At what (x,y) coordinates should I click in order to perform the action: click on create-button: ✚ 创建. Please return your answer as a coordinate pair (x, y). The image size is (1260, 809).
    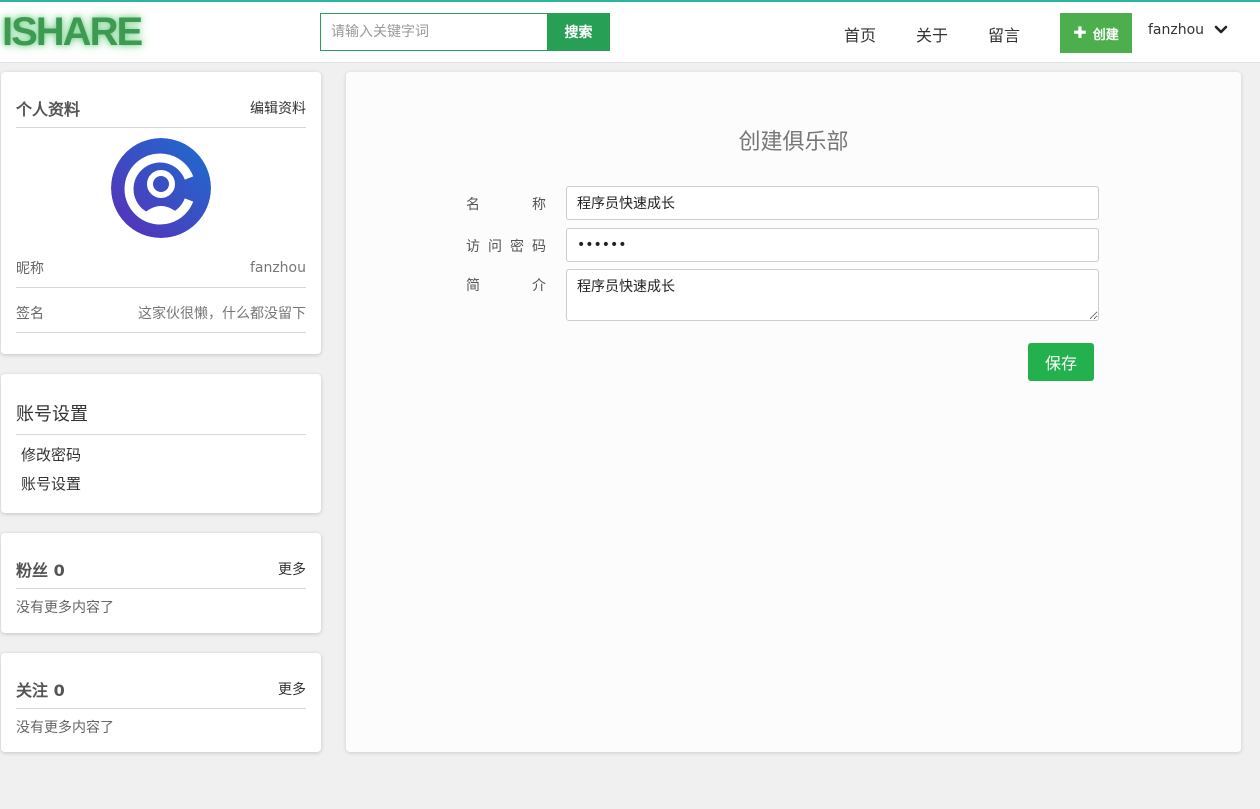
    Looking at the image, I should click on (1096, 33).